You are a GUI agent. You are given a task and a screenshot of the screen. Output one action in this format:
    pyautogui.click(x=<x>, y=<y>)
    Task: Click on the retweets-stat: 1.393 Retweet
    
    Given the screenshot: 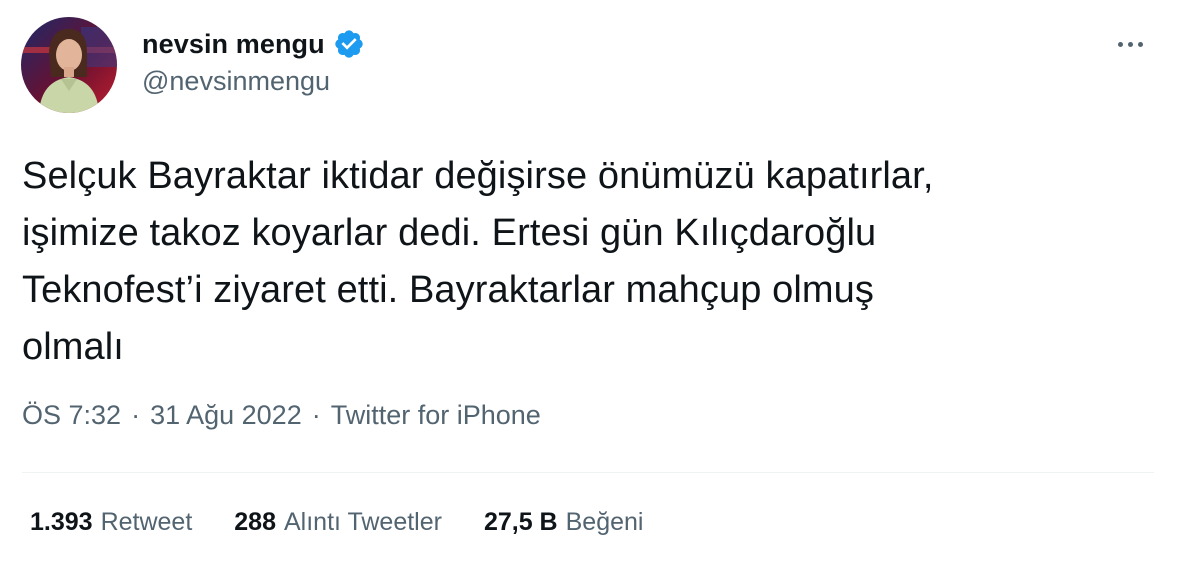 What is the action you would take?
    pyautogui.click(x=111, y=522)
    